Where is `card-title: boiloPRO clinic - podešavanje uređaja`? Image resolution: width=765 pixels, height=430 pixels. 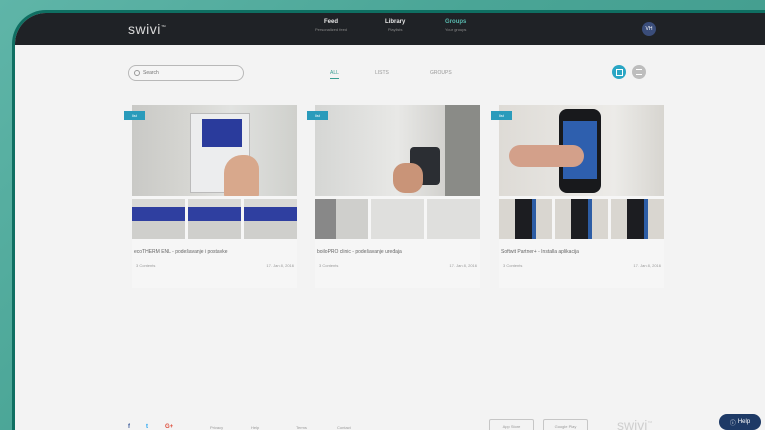
card-title: boiloPRO clinic - podešavanje uređaja is located at coordinates (359, 252).